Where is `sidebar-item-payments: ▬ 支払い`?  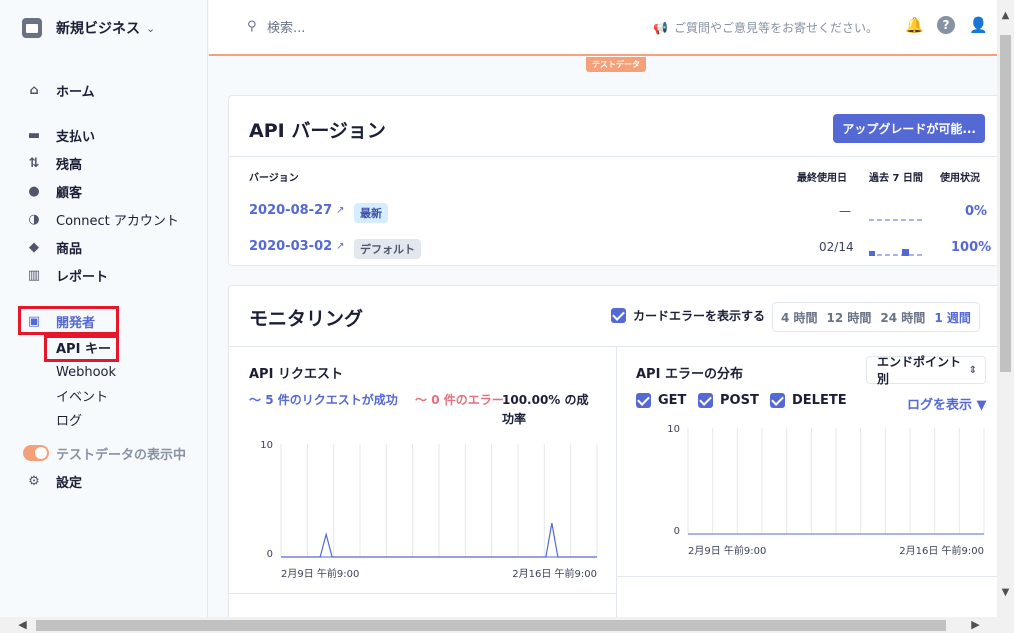
sidebar-item-payments: ▬ 支払い is located at coordinates (60, 135).